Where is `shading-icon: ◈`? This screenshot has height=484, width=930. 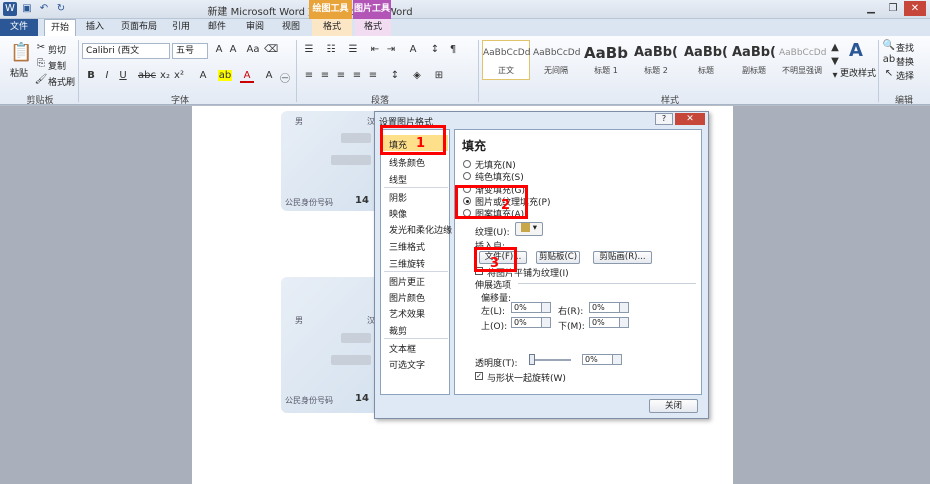
shading-icon: ◈ is located at coordinates (417, 75).